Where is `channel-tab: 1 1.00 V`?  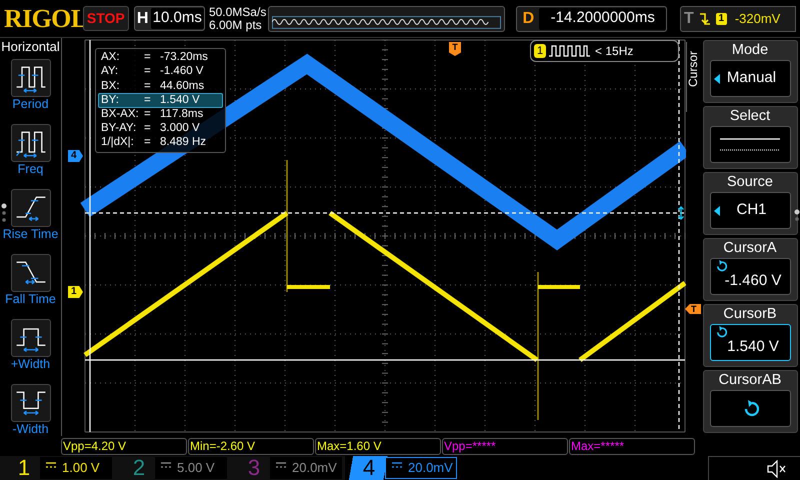 channel-tab: 1 1.00 V is located at coordinates (57, 468).